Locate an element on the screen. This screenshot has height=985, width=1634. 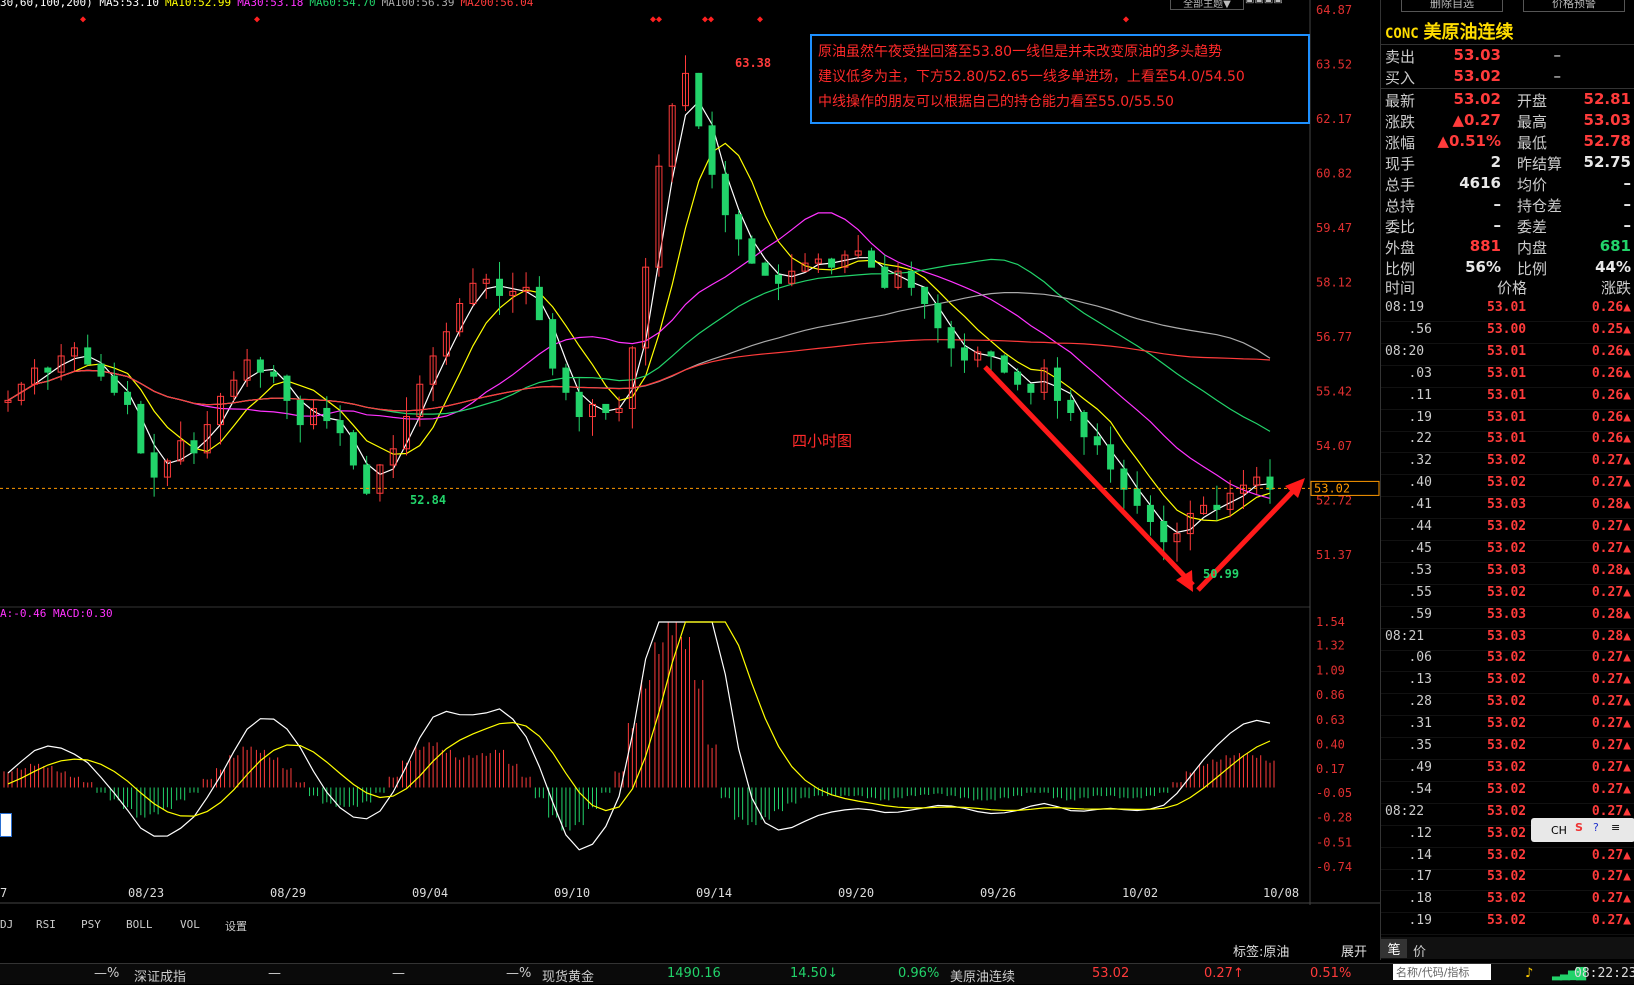
theme-button: 全部主题▼ is located at coordinates (1207, 5).